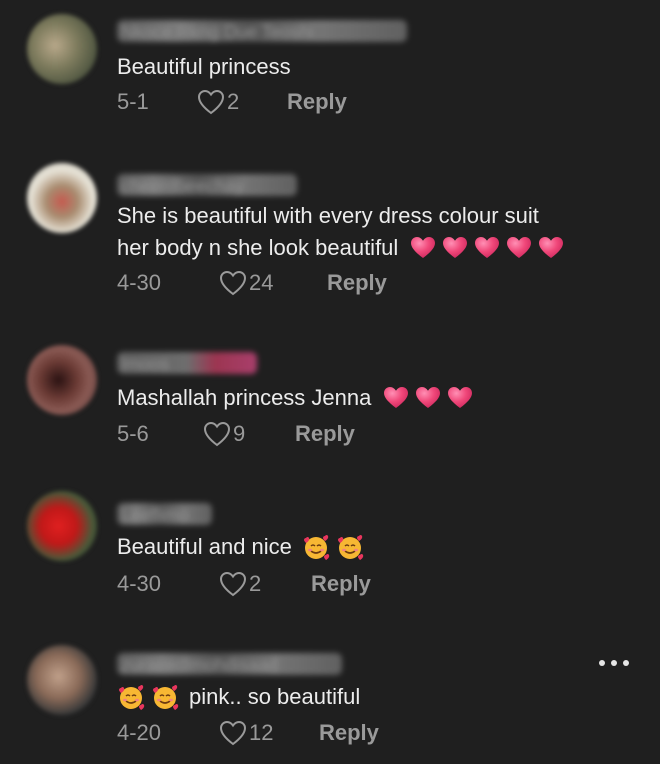 The height and width of the screenshot is (764, 660). What do you see at coordinates (262, 31) in the screenshot?
I see `username: Nkoce Rkng Due Teoshi` at bounding box center [262, 31].